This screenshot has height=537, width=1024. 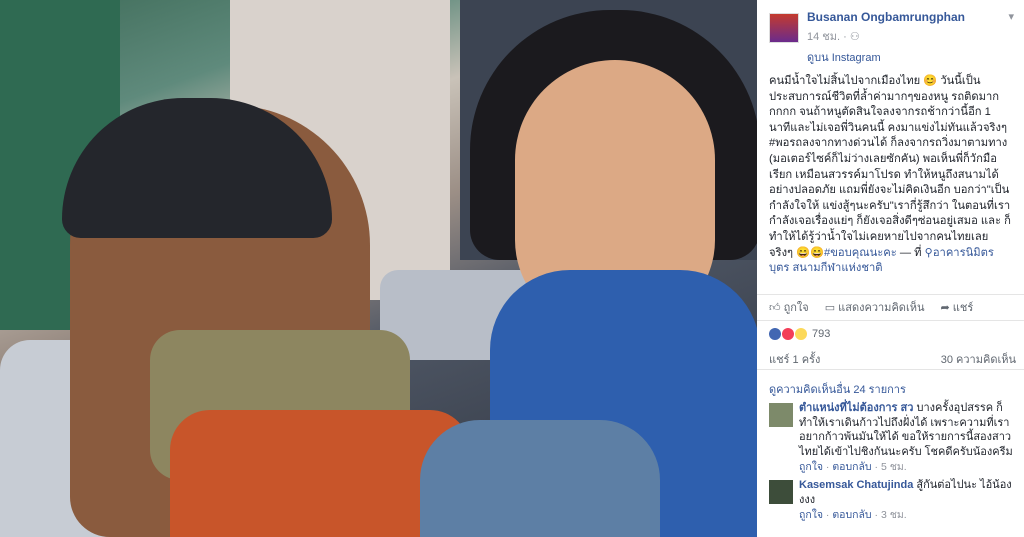 What do you see at coordinates (831, 307) in the screenshot?
I see `comment-icon: ▭` at bounding box center [831, 307].